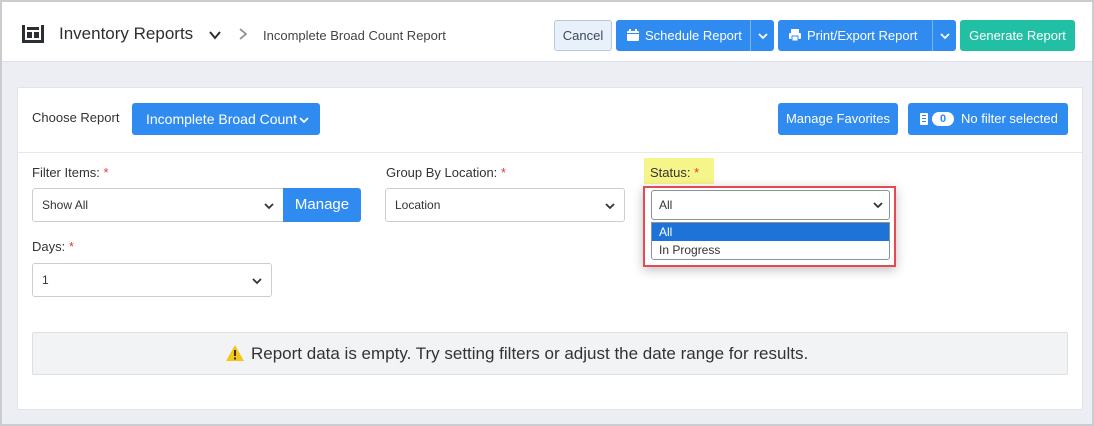  I want to click on printer-icon, so click(795, 35).